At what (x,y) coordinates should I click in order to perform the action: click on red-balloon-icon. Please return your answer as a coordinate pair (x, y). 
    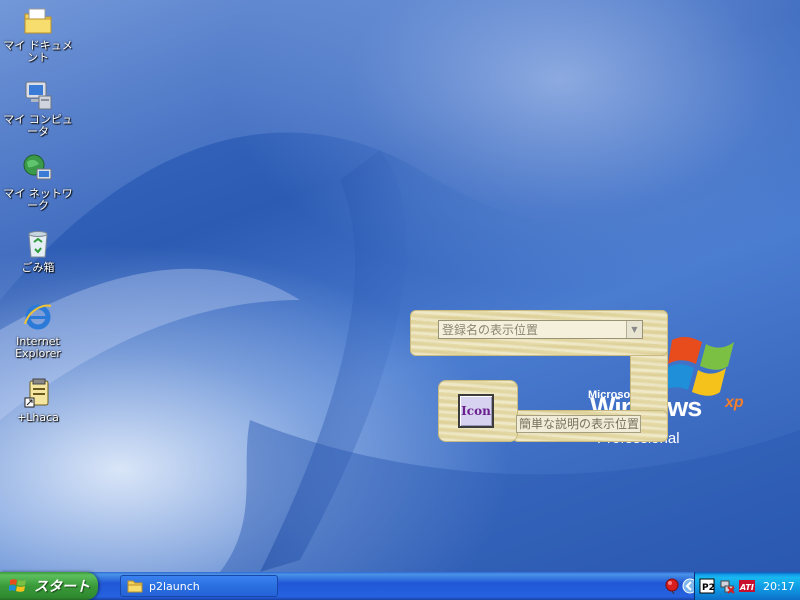
    Looking at the image, I should click on (672, 586).